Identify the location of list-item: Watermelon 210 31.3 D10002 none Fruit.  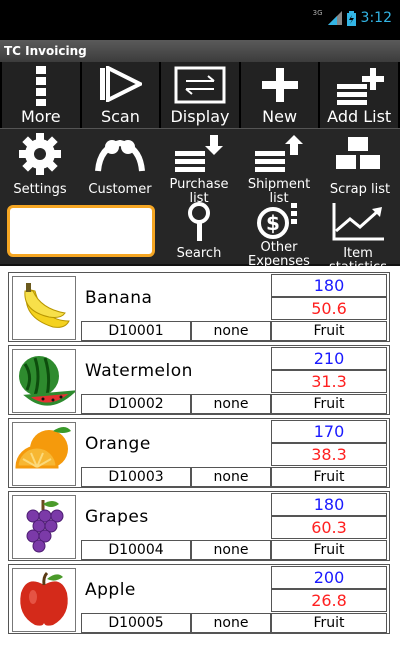
(199, 380).